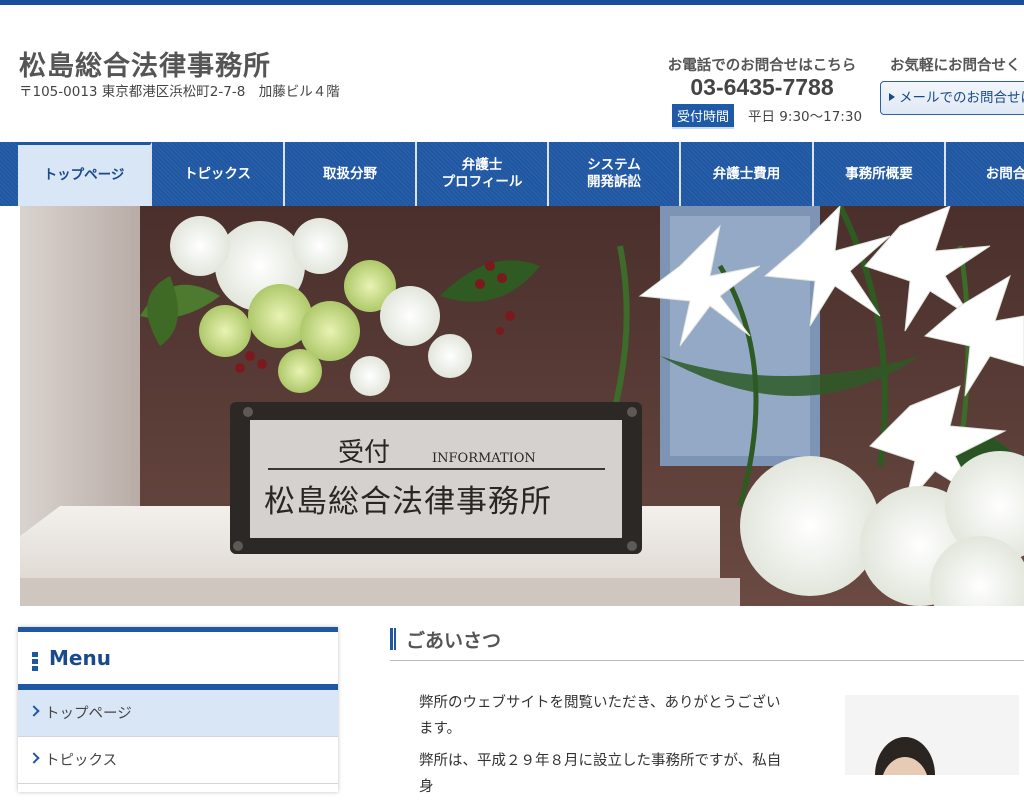 Image resolution: width=1024 pixels, height=806 pixels. What do you see at coordinates (178, 661) in the screenshot?
I see `menu-header: Menu` at bounding box center [178, 661].